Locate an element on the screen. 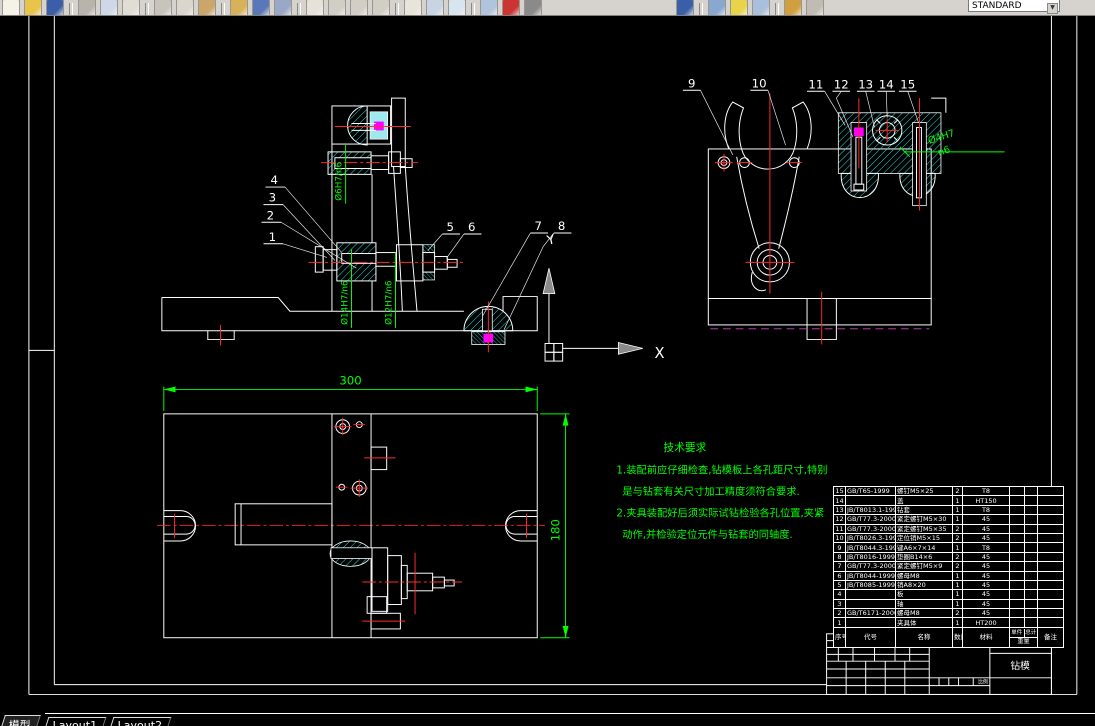 Image resolution: width=1095 pixels, height=726 pixels. text-style-icon is located at coordinates (413, 7).